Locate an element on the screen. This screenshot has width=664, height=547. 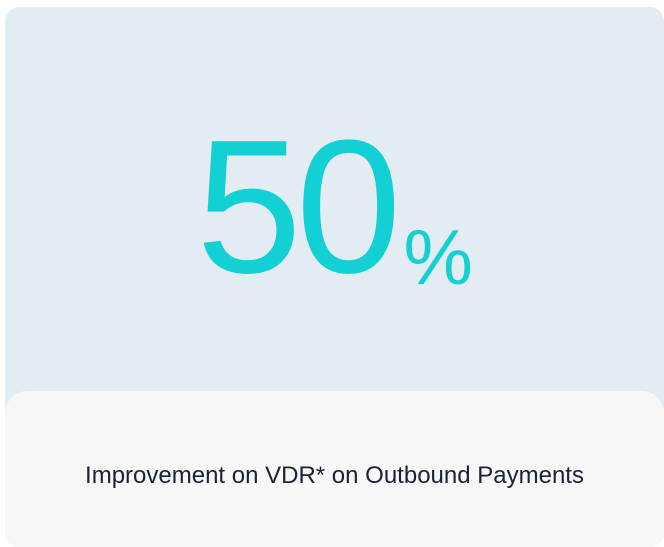
stat-value: 50 % is located at coordinates (334, 207).